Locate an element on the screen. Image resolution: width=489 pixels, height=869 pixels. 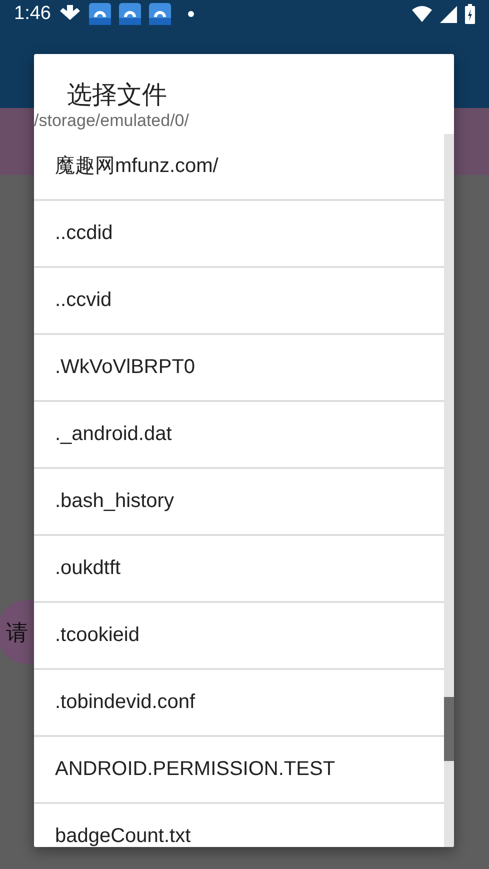
wifi-icon is located at coordinates (422, 14).